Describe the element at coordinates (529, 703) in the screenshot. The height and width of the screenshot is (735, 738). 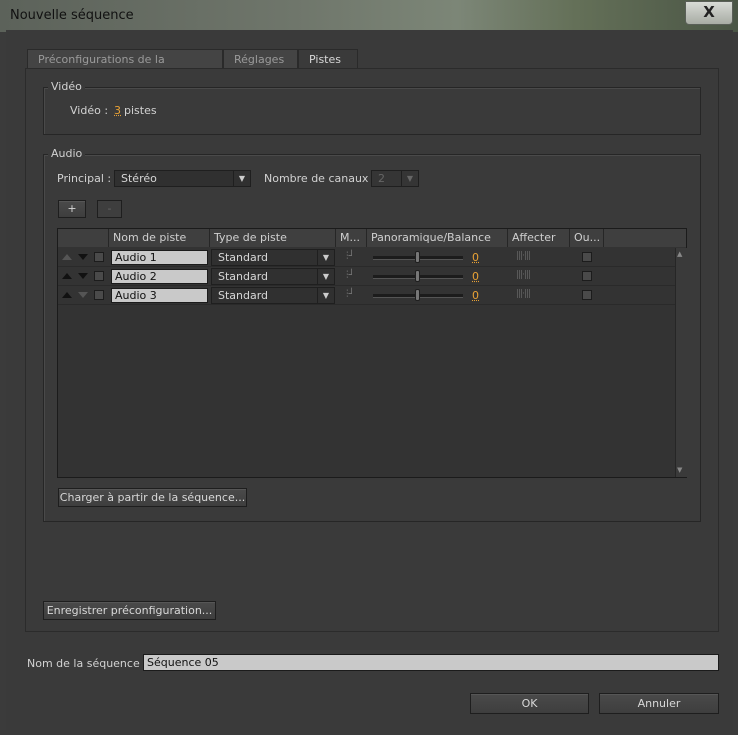
I see `ok-button: OK` at that location.